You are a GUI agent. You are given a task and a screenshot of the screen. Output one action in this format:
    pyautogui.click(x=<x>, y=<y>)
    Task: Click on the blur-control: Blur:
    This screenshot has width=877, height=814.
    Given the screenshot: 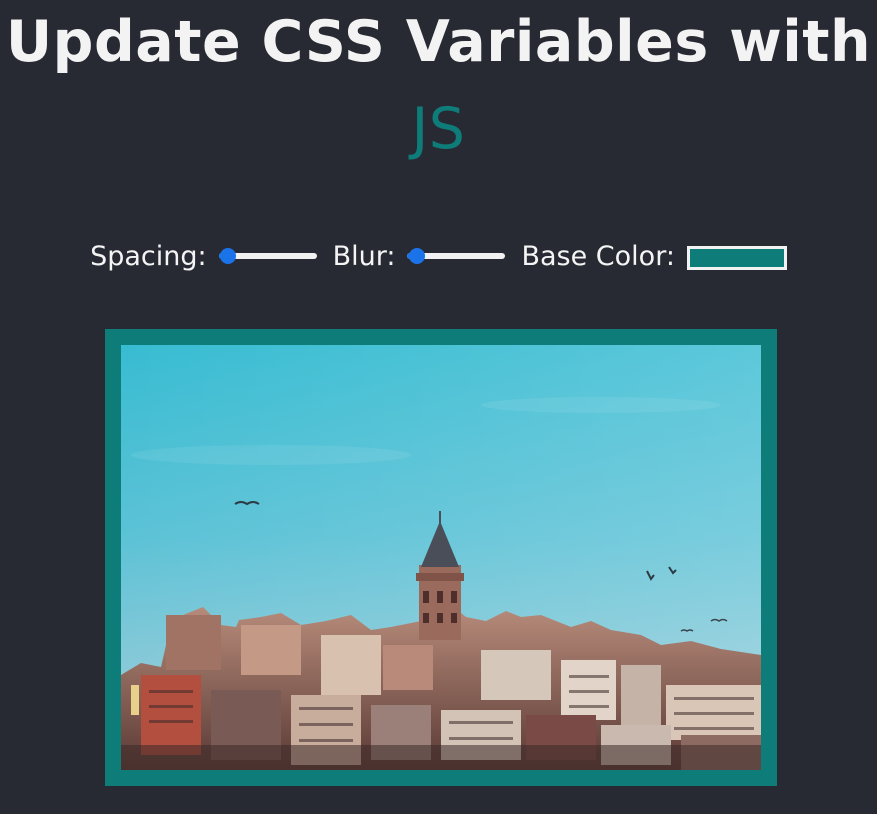 What is the action you would take?
    pyautogui.click(x=419, y=256)
    